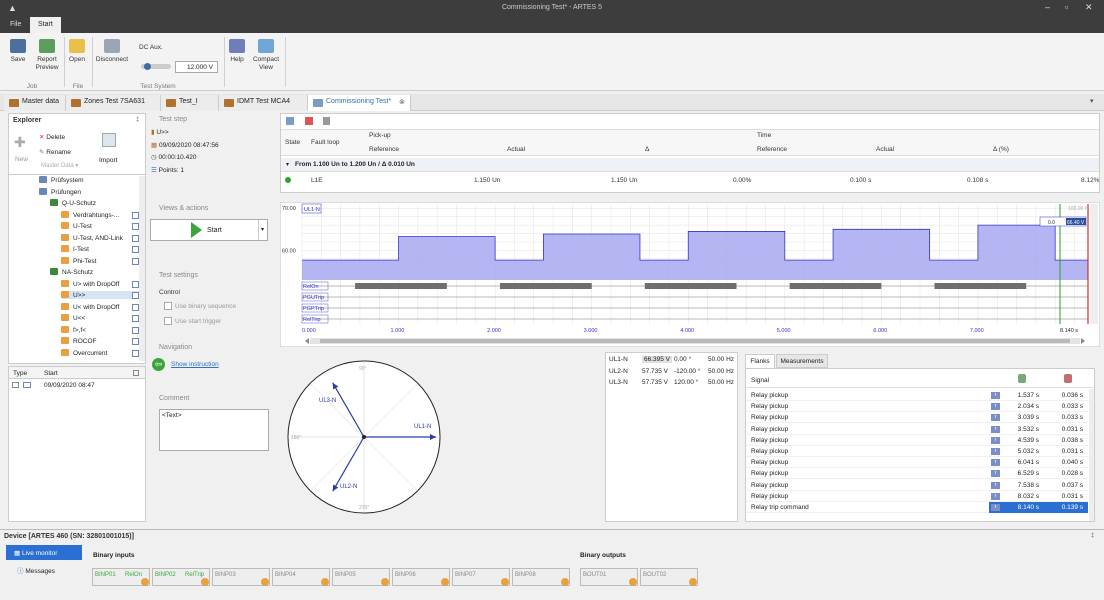  I want to click on start-dropdown-icon: ▾, so click(263, 230).